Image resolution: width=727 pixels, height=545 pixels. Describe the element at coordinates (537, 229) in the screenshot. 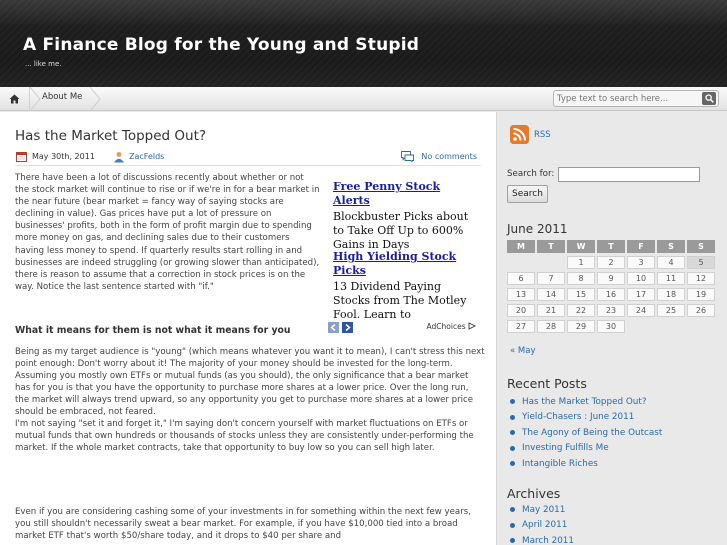

I see `calendar-title: June 2011` at that location.